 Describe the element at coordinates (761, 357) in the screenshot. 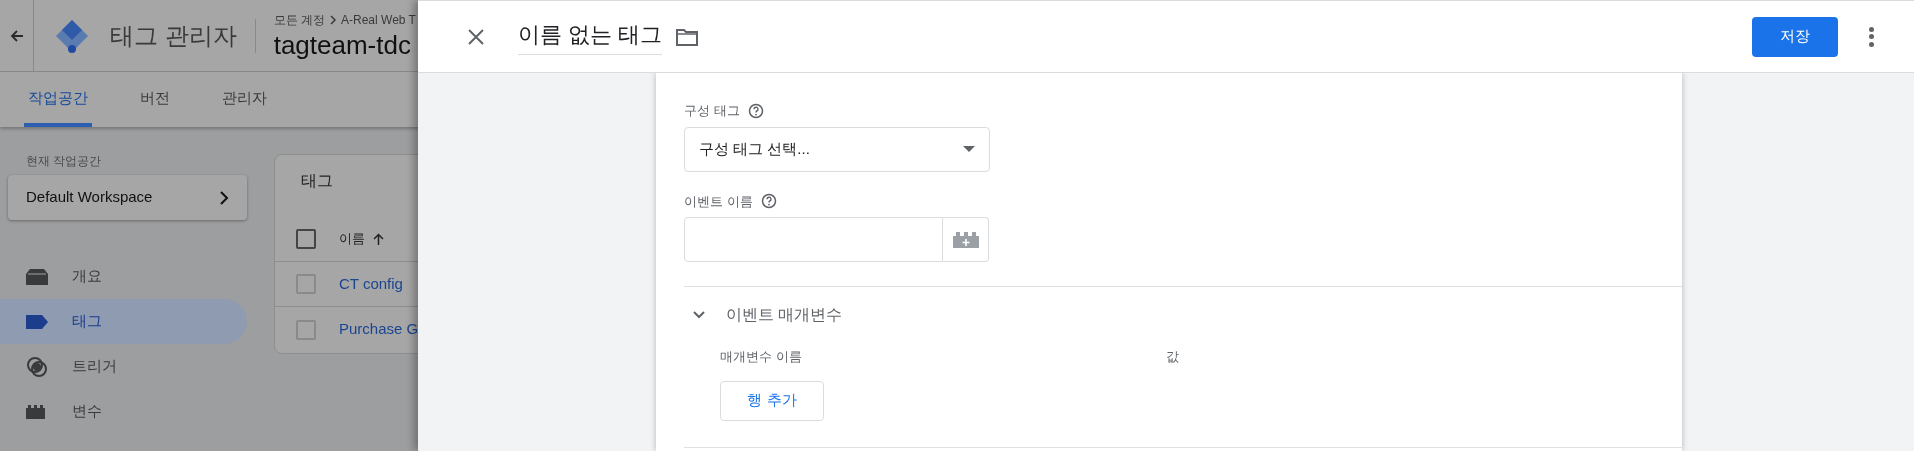

I see `column-header: 매개변수 이름` at that location.